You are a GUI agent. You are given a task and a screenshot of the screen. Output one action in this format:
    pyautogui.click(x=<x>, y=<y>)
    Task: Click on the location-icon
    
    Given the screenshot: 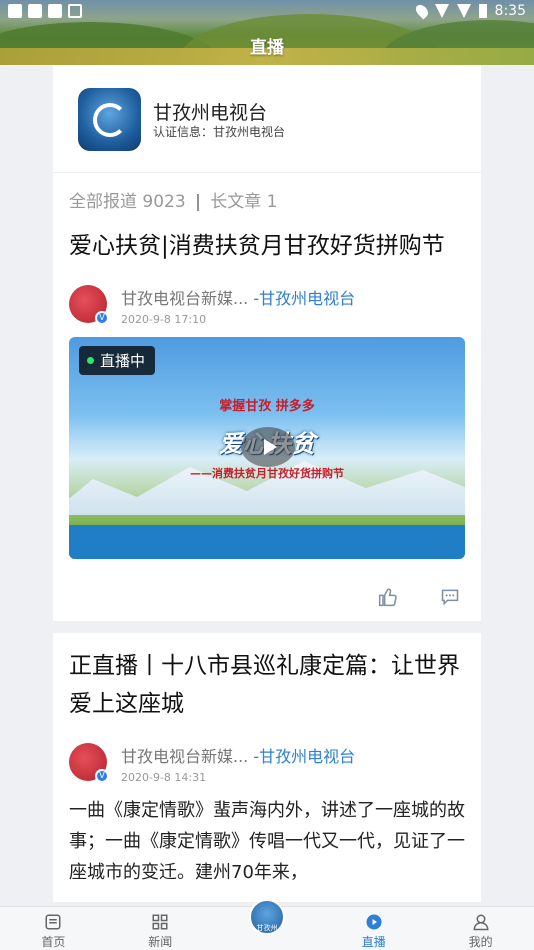 What is the action you would take?
    pyautogui.click(x=422, y=11)
    